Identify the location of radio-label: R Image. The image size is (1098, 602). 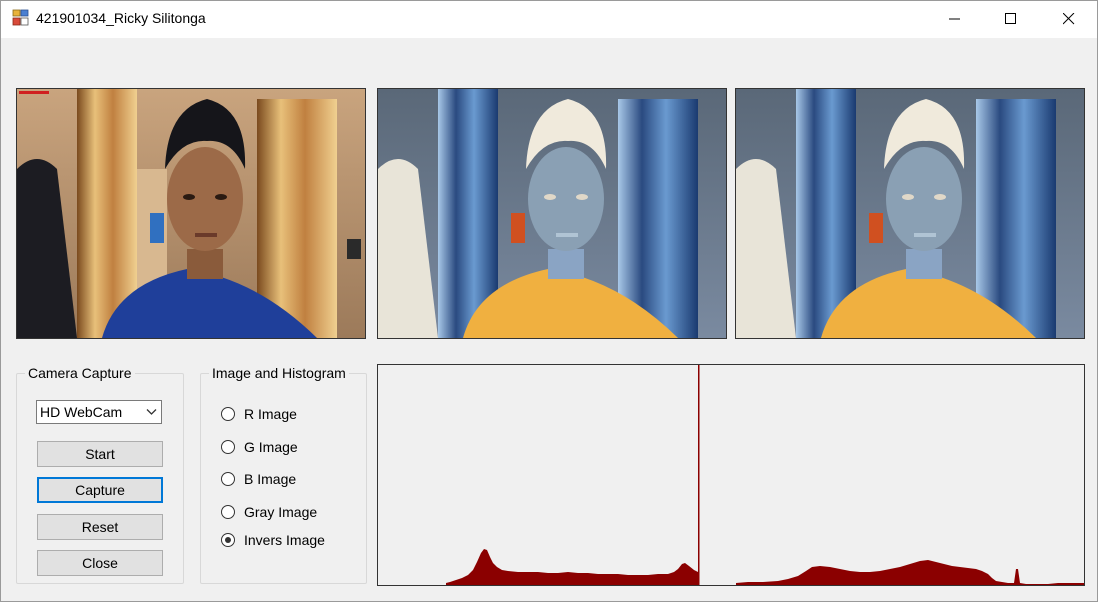
(270, 414).